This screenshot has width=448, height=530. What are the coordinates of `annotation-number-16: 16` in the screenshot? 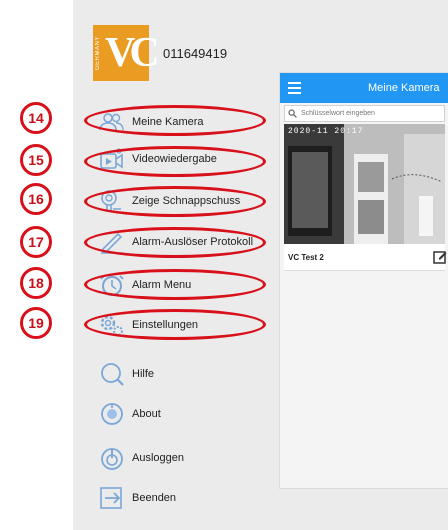 It's located at (36, 199).